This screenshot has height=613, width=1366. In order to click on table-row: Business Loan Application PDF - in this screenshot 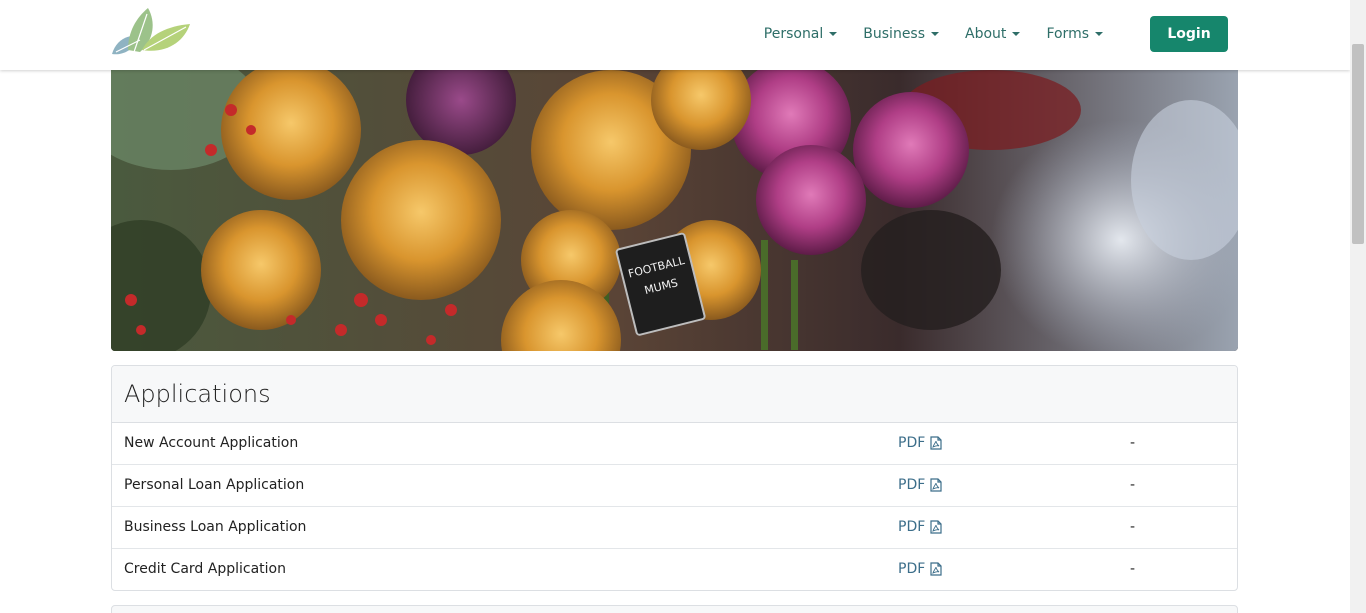, I will do `click(674, 528)`.